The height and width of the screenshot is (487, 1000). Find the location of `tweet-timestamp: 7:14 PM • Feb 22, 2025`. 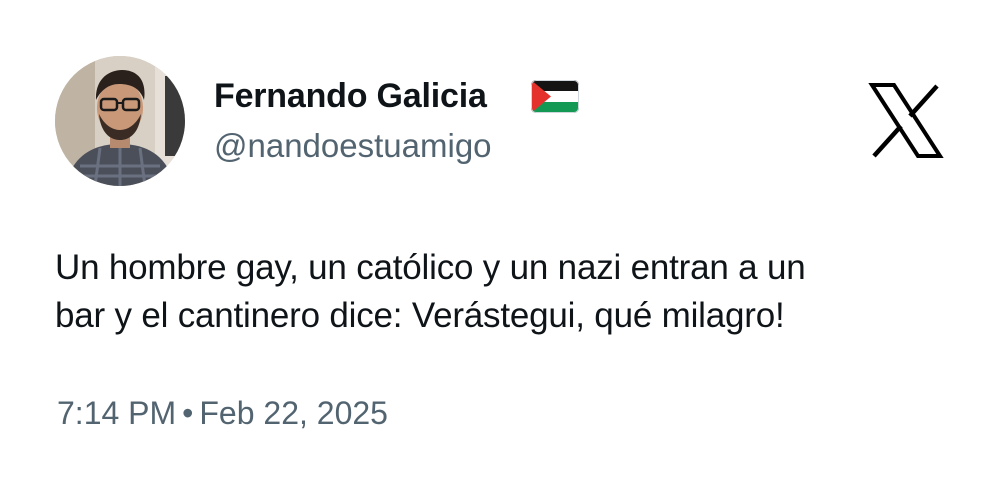

tweet-timestamp: 7:14 PM • Feb 22, 2025 is located at coordinates (222, 413).